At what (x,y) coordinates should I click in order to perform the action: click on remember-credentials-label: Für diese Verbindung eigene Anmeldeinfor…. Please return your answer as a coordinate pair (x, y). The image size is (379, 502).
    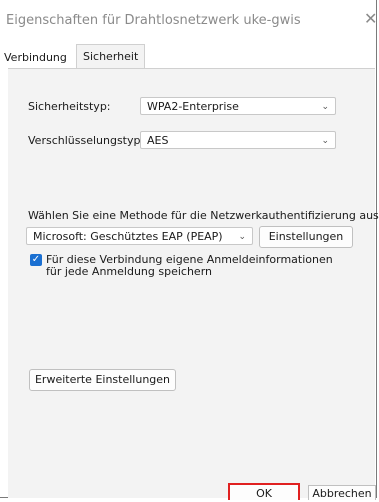
    Looking at the image, I should click on (189, 265).